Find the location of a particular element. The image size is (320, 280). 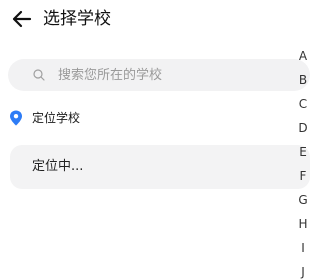

page-title: 选择学校 is located at coordinates (77, 19).